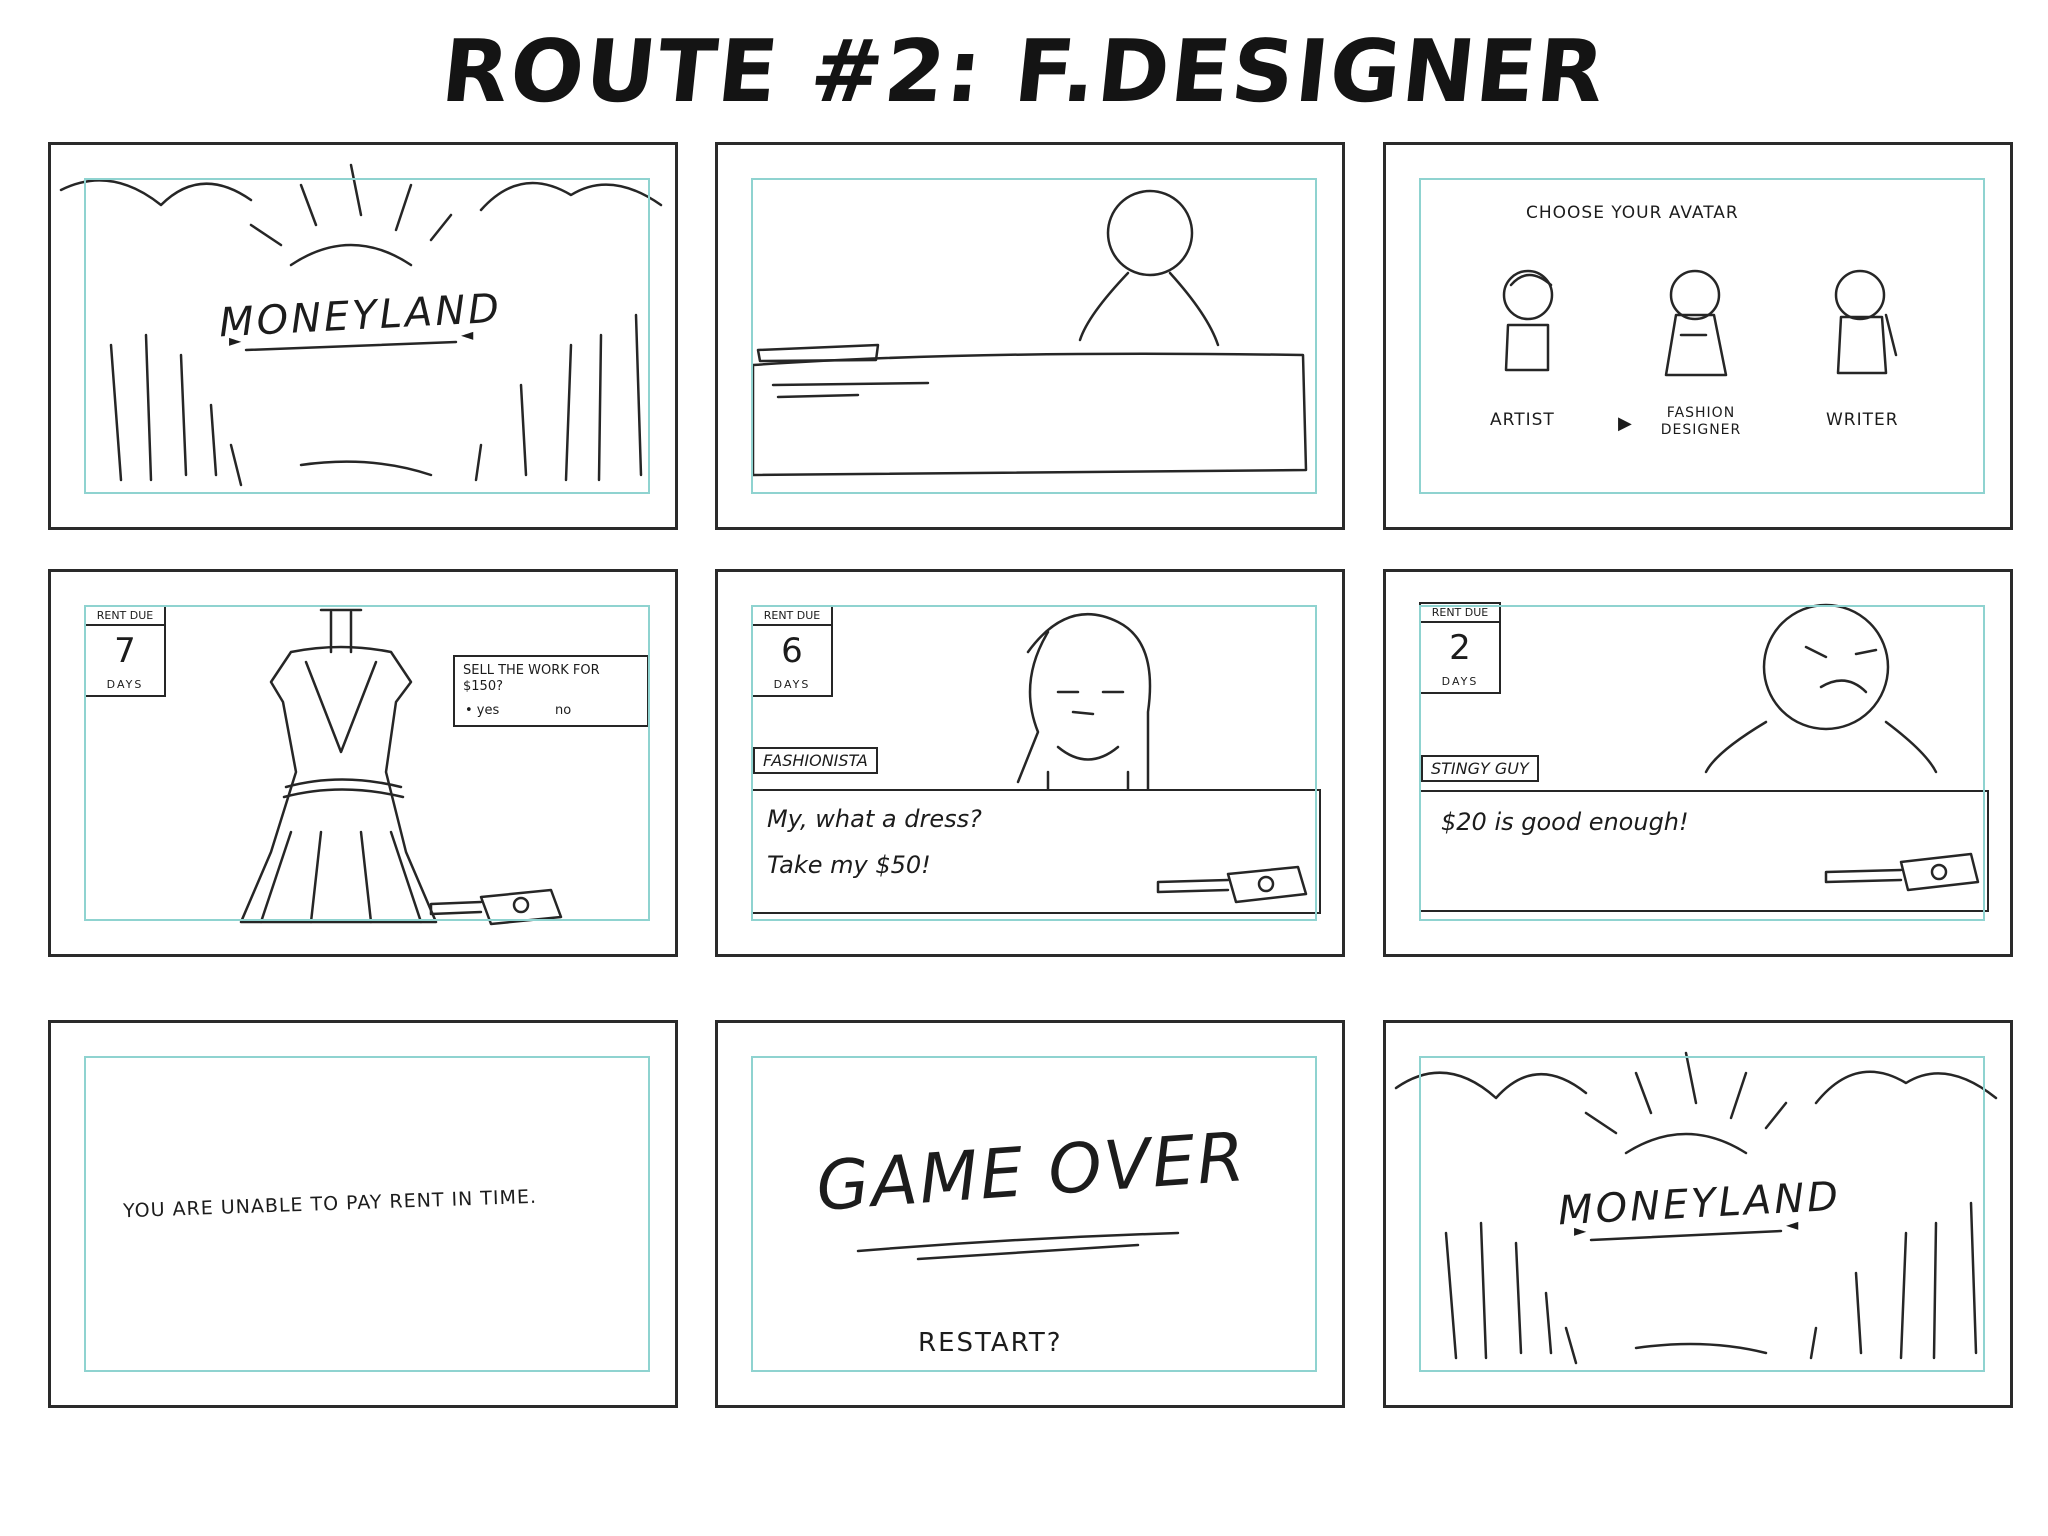 Image resolution: width=2048 pixels, height=1536 pixels. I want to click on rent-days-label: DAYS, so click(125, 684).